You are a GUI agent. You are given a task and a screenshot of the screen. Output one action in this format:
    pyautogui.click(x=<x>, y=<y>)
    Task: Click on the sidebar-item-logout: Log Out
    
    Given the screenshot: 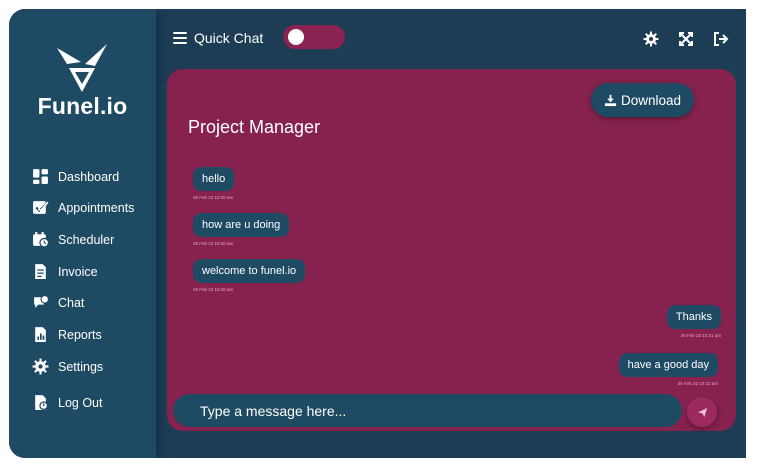 What is the action you would take?
    pyautogui.click(x=82, y=403)
    